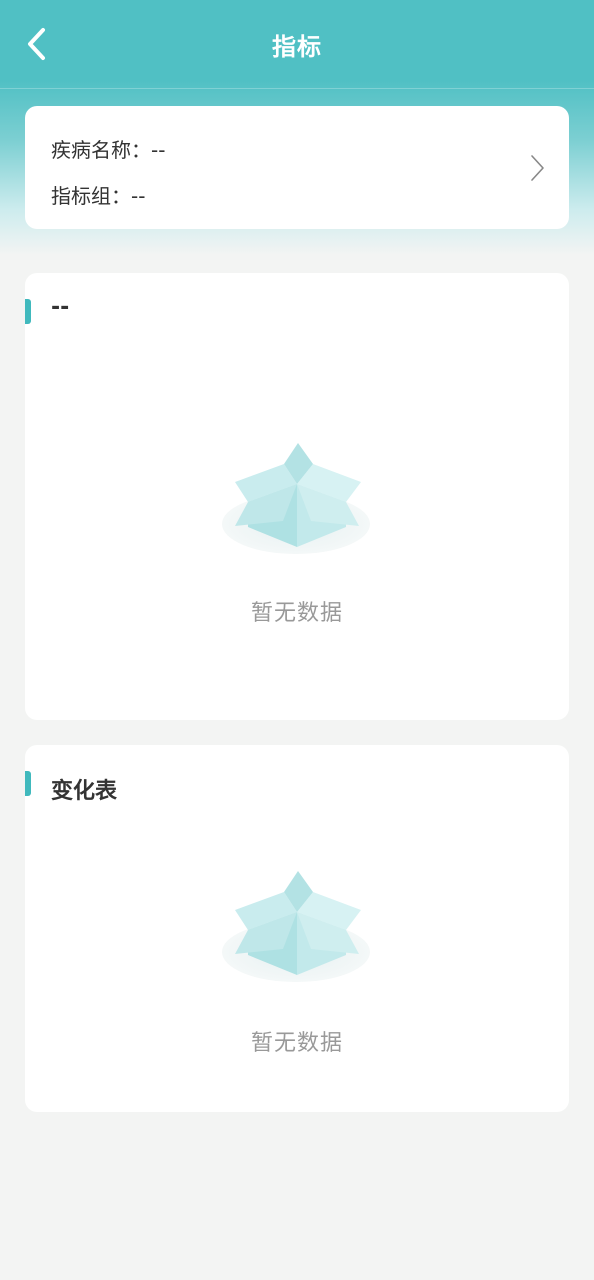 This screenshot has width=594, height=1280. What do you see at coordinates (84, 791) in the screenshot?
I see `panel-title: 变化表` at bounding box center [84, 791].